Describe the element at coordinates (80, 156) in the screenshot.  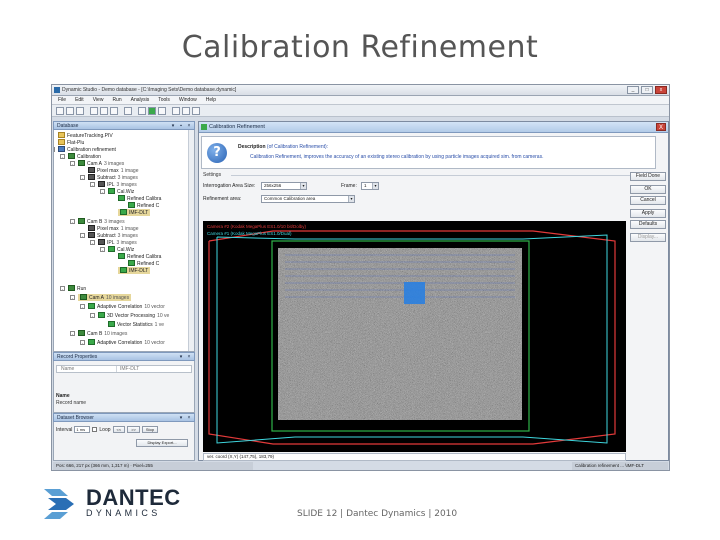
I see `tree-node: - Calibration` at that location.